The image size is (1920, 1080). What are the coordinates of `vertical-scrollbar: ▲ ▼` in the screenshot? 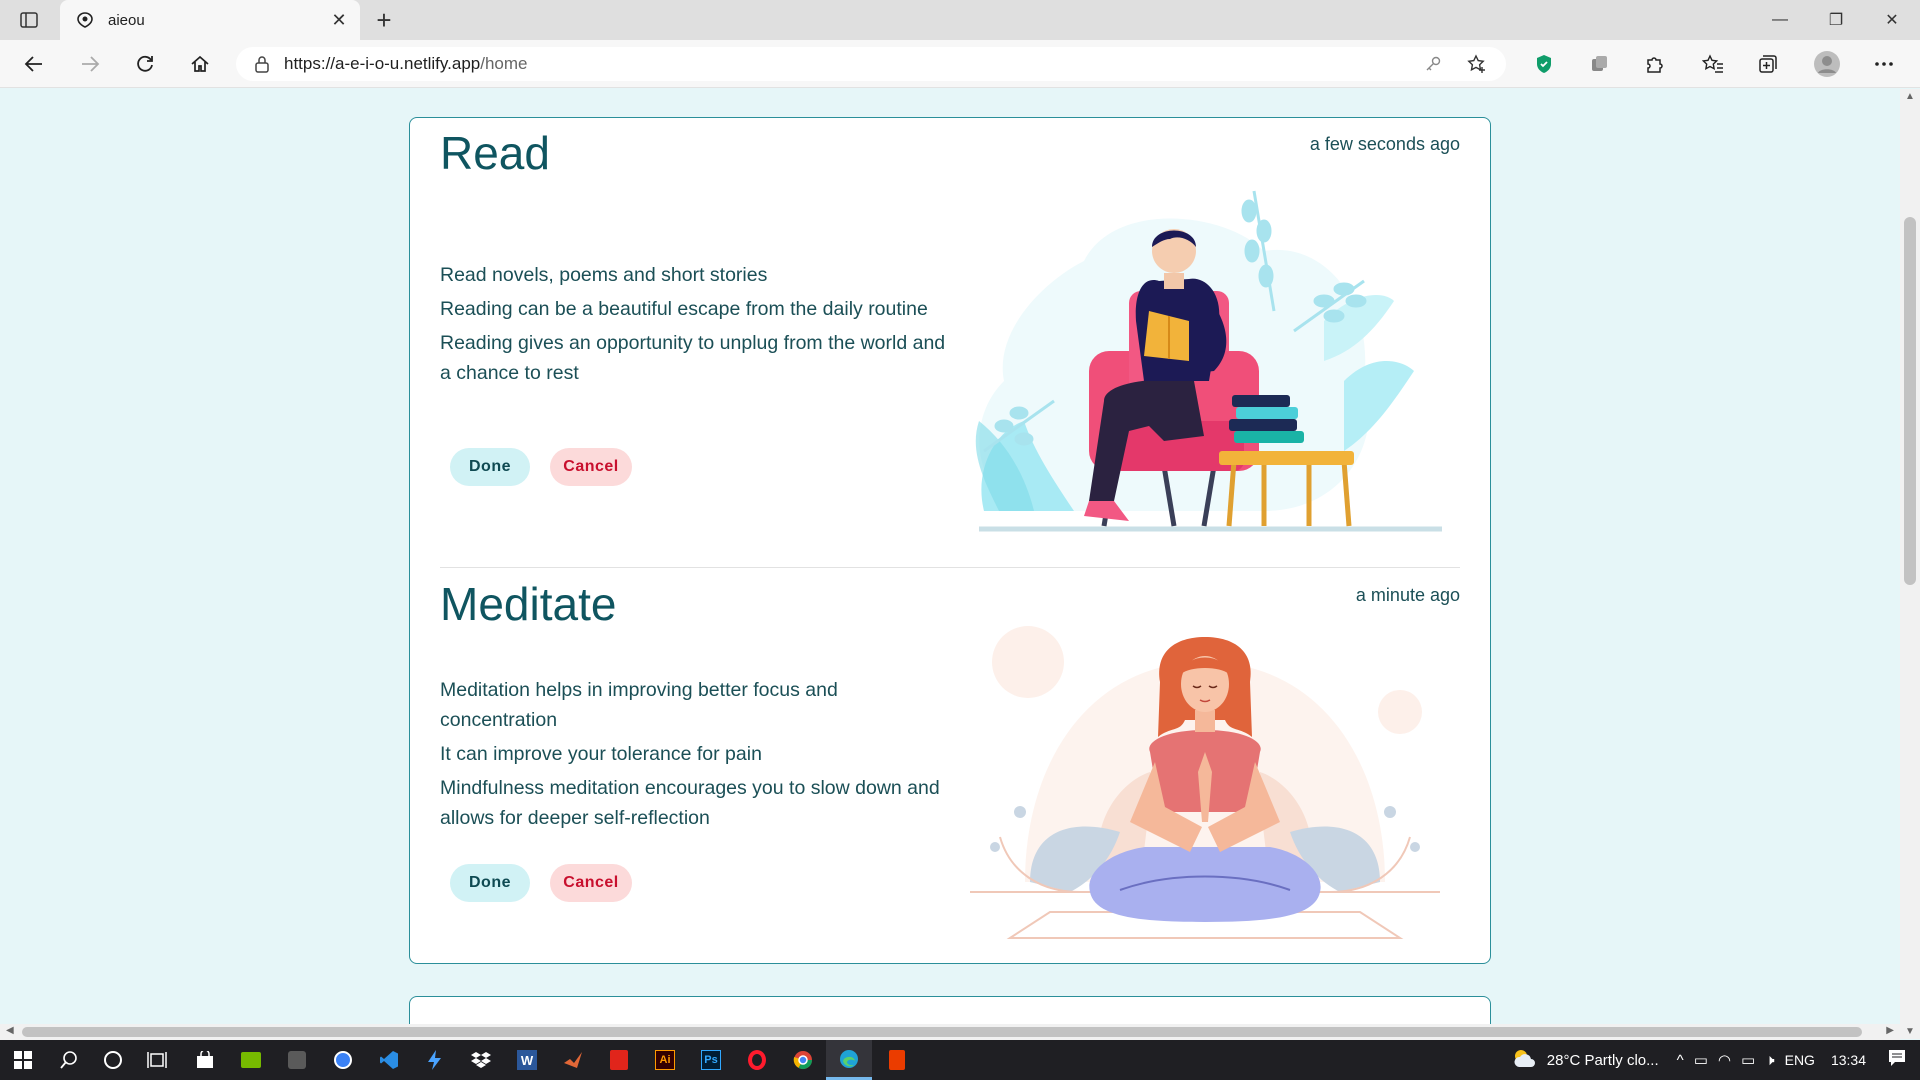 It's located at (1910, 564).